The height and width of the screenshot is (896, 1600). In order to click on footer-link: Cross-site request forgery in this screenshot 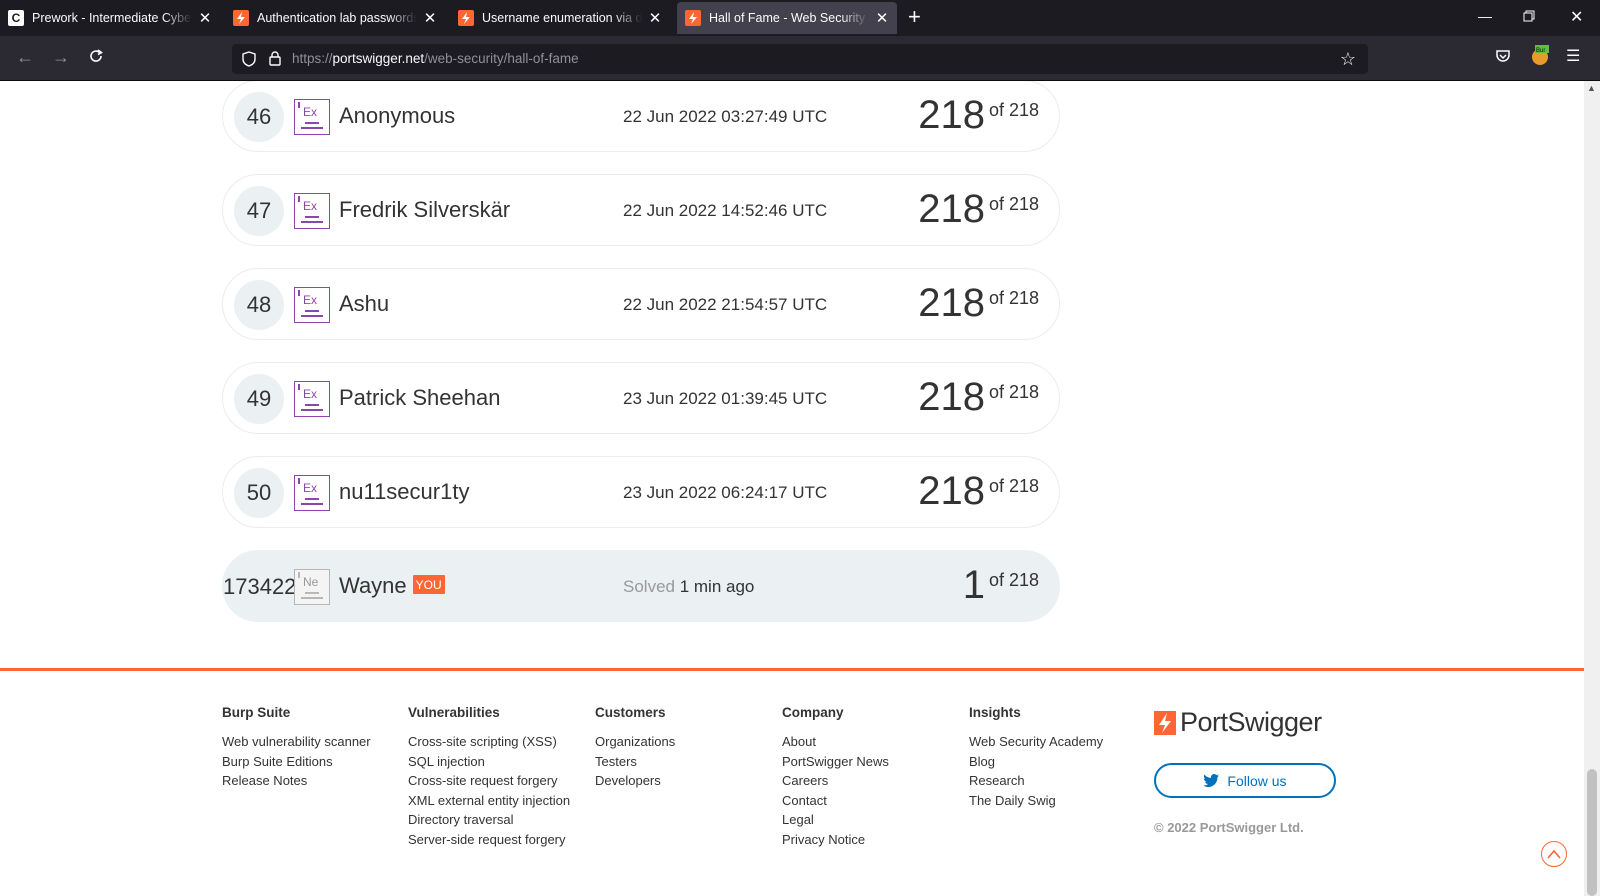, I will do `click(489, 781)`.